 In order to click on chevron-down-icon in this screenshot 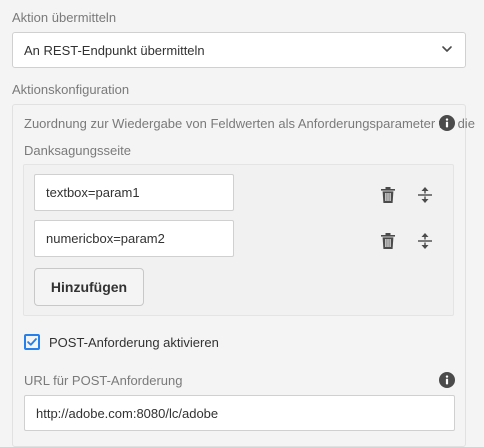, I will do `click(447, 49)`.